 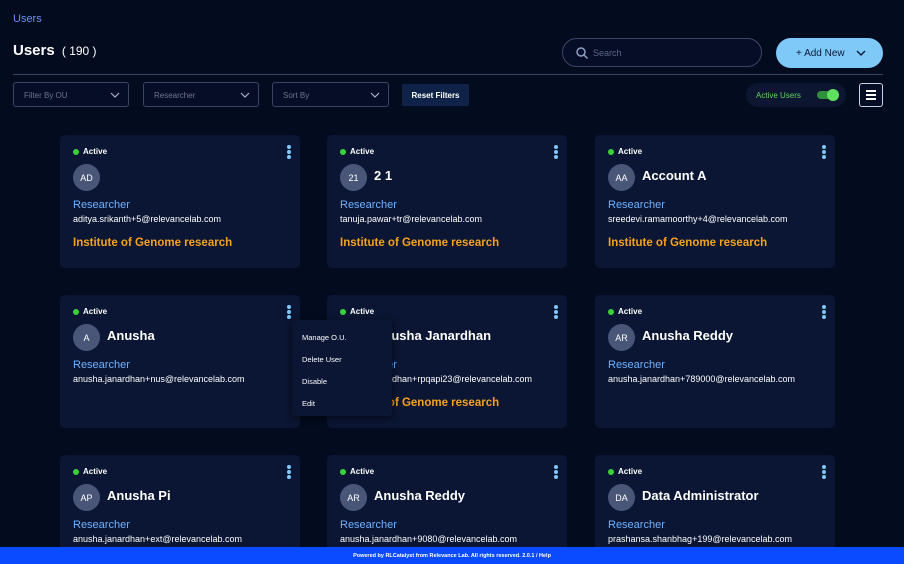 I want to click on menu-item-edit: Edit, so click(x=308, y=403).